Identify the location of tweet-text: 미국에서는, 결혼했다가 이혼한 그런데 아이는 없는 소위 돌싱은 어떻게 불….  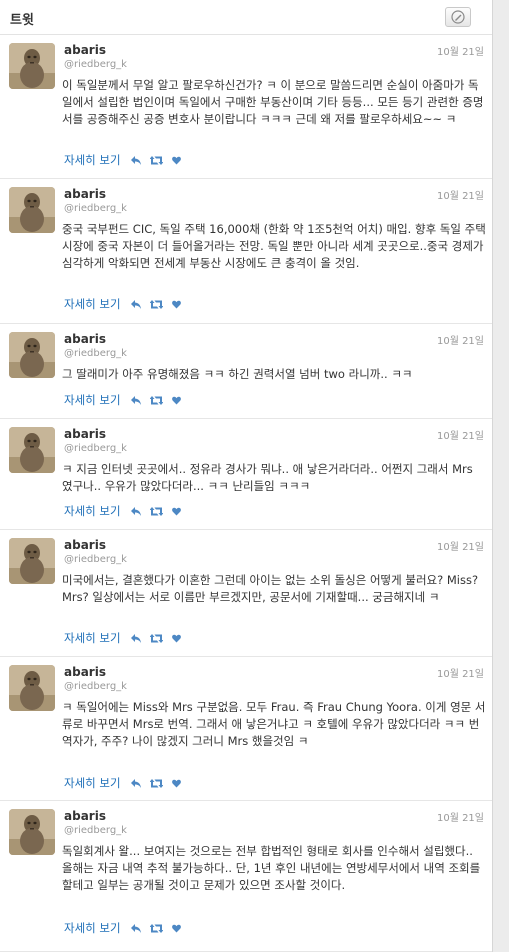
(272, 588).